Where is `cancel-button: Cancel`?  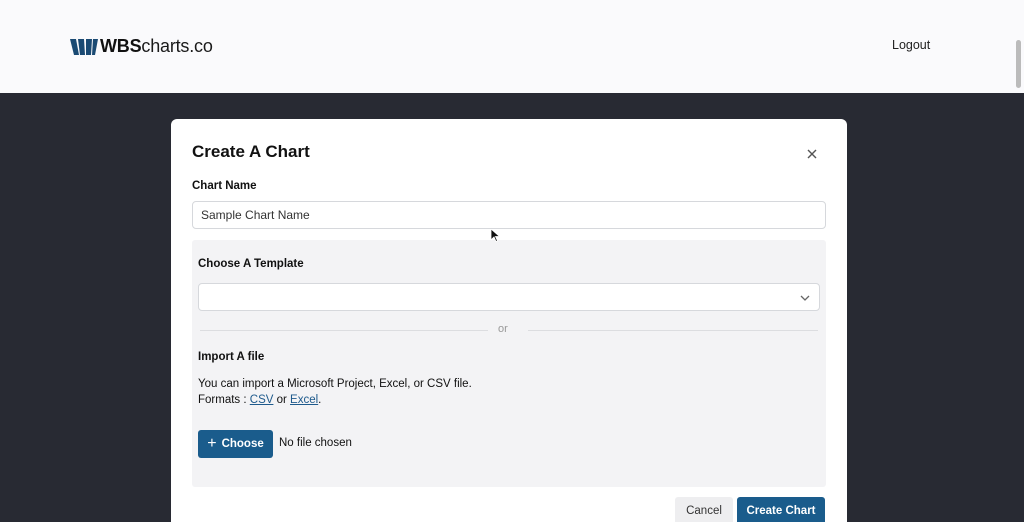
cancel-button: Cancel is located at coordinates (704, 509).